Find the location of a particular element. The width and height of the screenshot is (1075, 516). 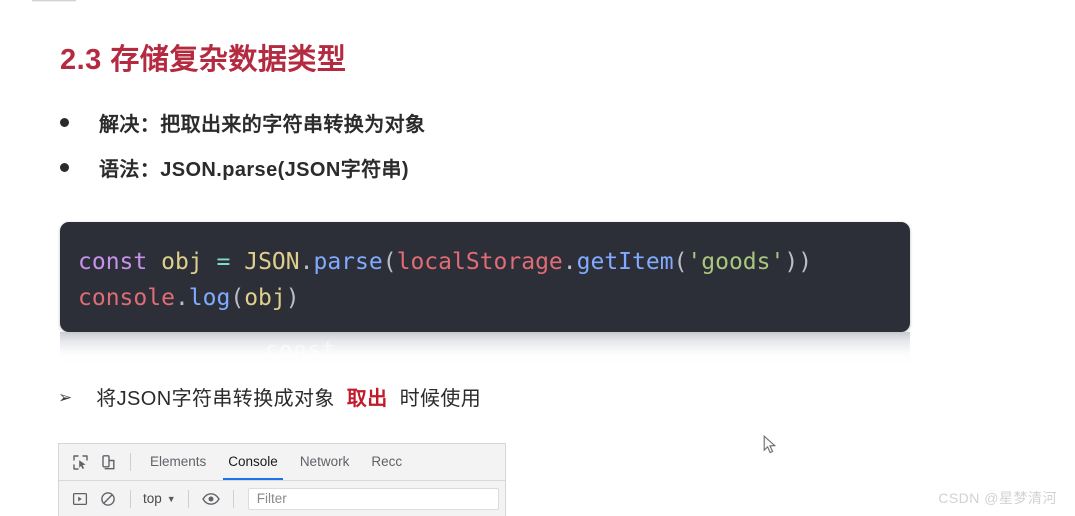

devtools-tabbar: Elements Console Network Recc is located at coordinates (282, 462).